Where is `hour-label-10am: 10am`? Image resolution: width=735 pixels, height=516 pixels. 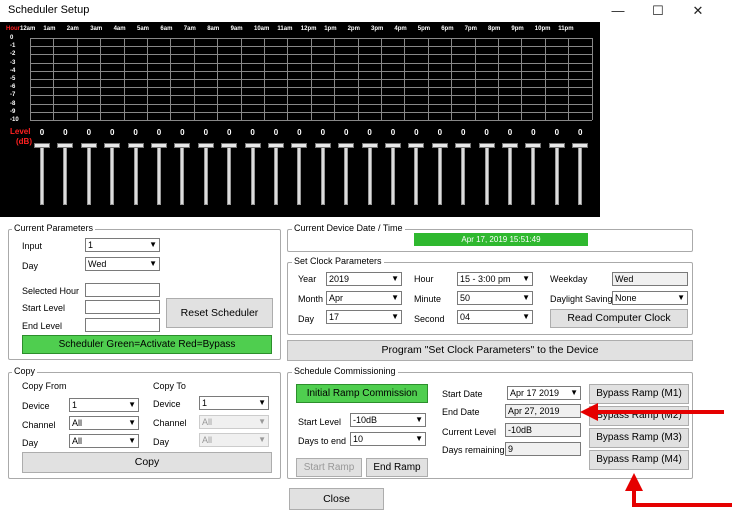 hour-label-10am: 10am is located at coordinates (262, 29).